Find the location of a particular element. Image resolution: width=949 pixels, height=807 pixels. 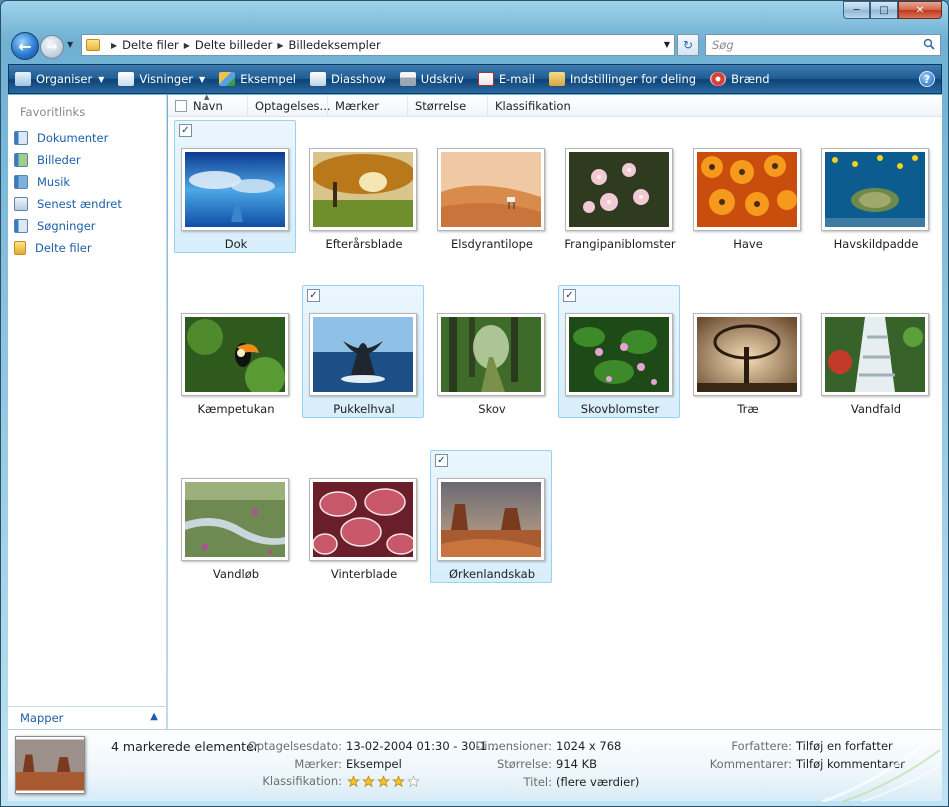

refresh-button: ↻ is located at coordinates (688, 45).